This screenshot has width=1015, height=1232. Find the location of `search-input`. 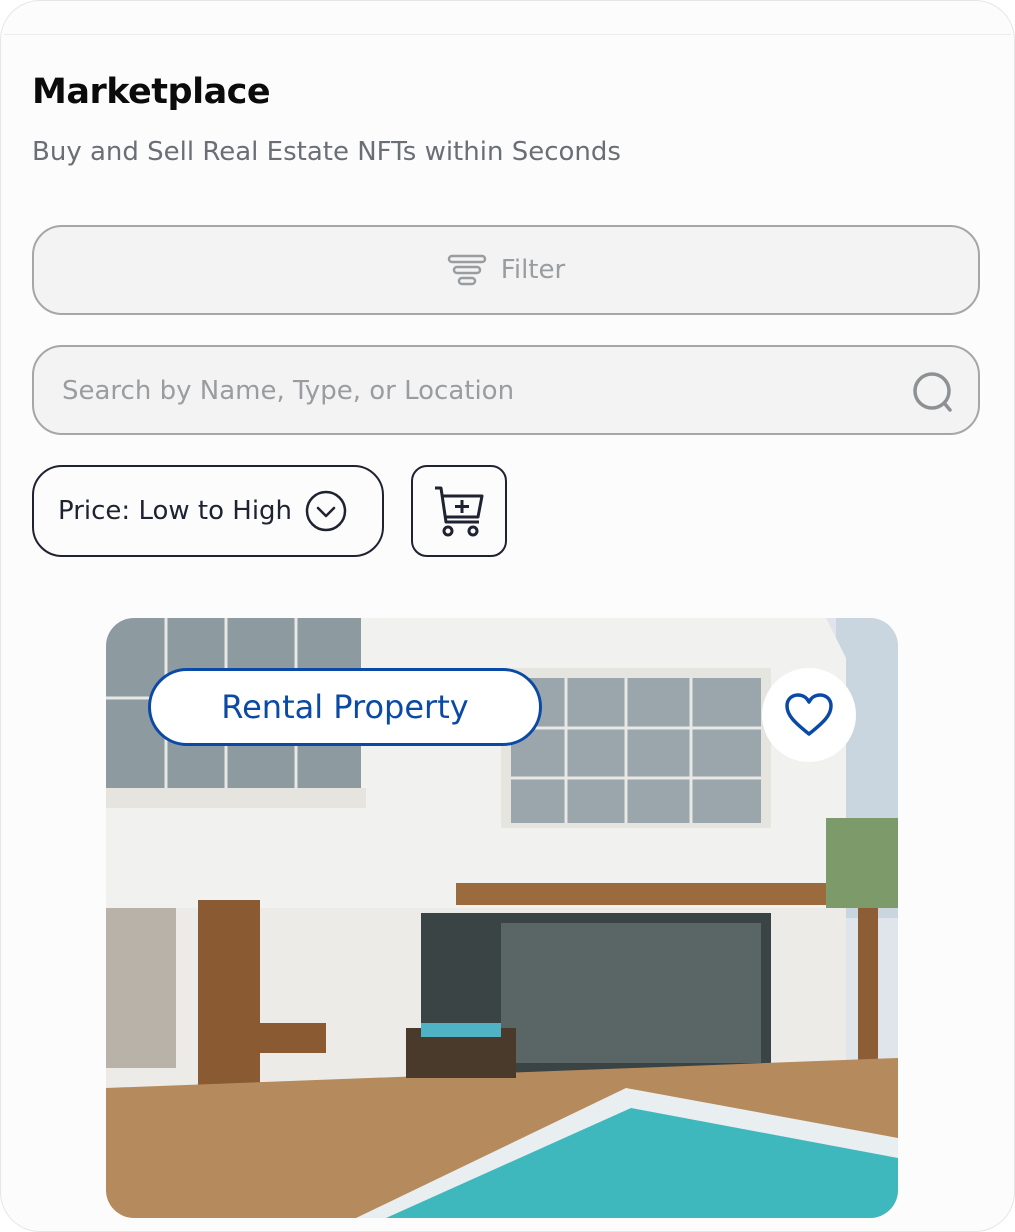

search-input is located at coordinates (482, 391).